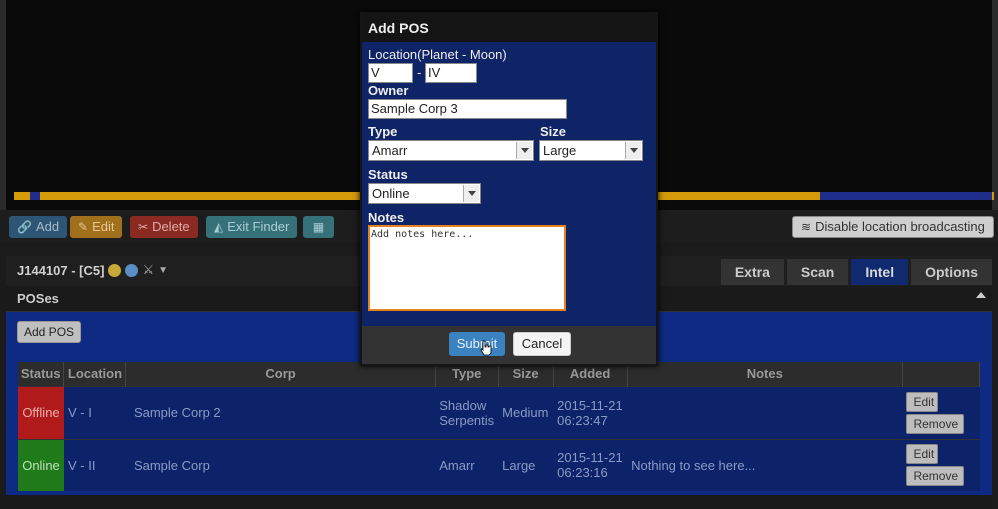 The image size is (998, 509). What do you see at coordinates (41, 464) in the screenshot?
I see `status-cell: Online` at bounding box center [41, 464].